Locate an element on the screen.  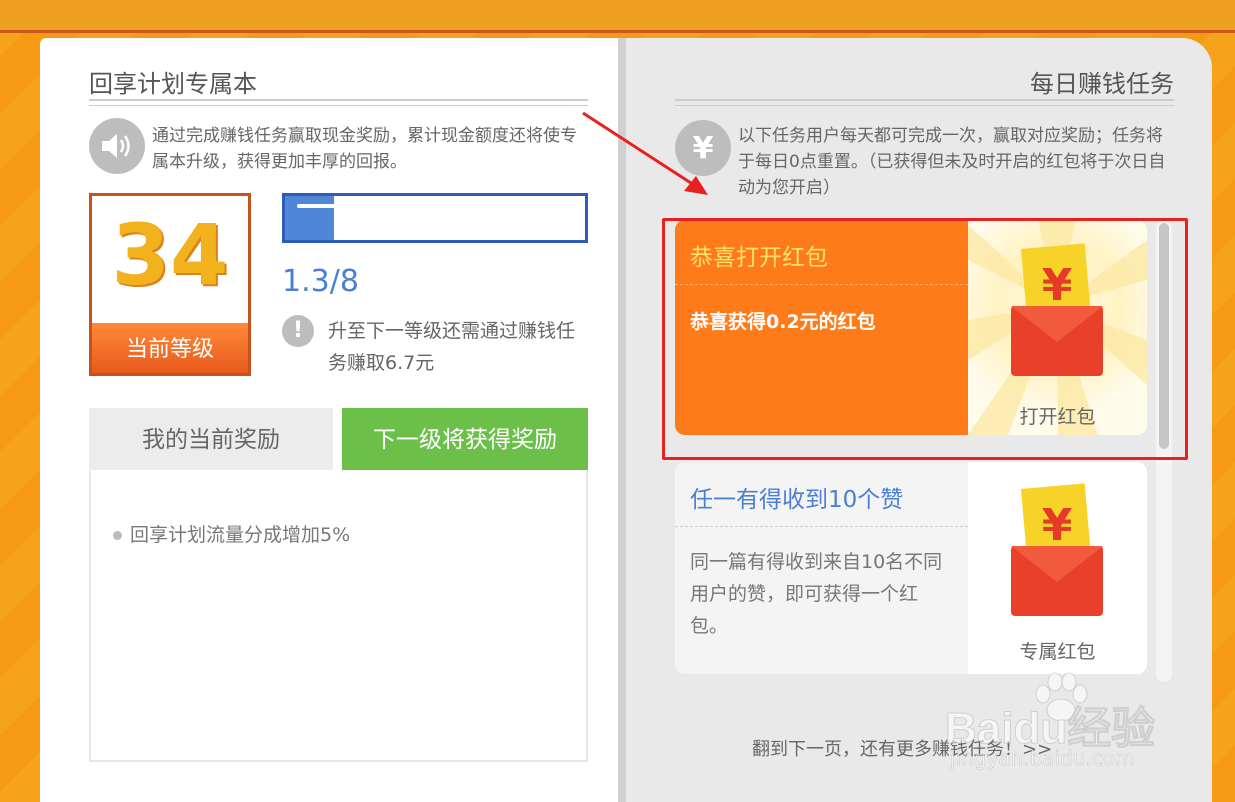
tab-current-rewards: 我的当前奖励 is located at coordinates (211, 439).